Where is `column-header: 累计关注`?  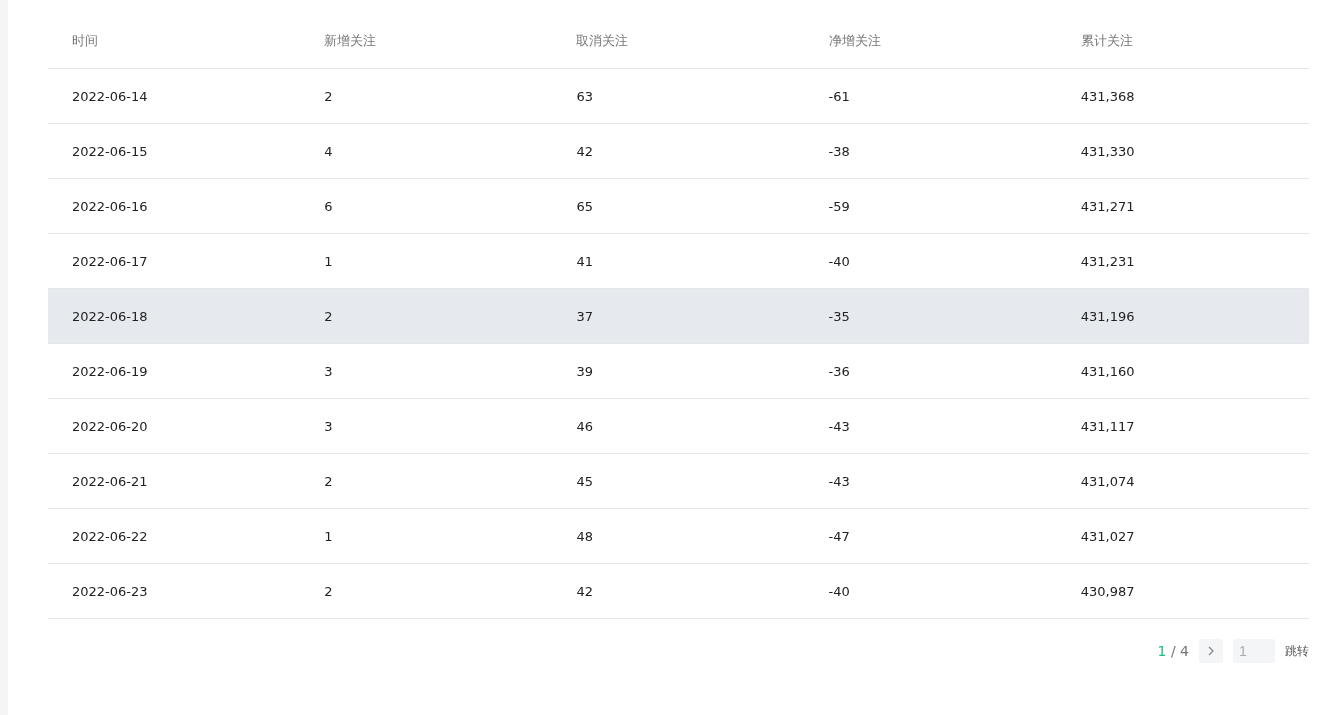
column-header: 累计关注 is located at coordinates (1106, 41).